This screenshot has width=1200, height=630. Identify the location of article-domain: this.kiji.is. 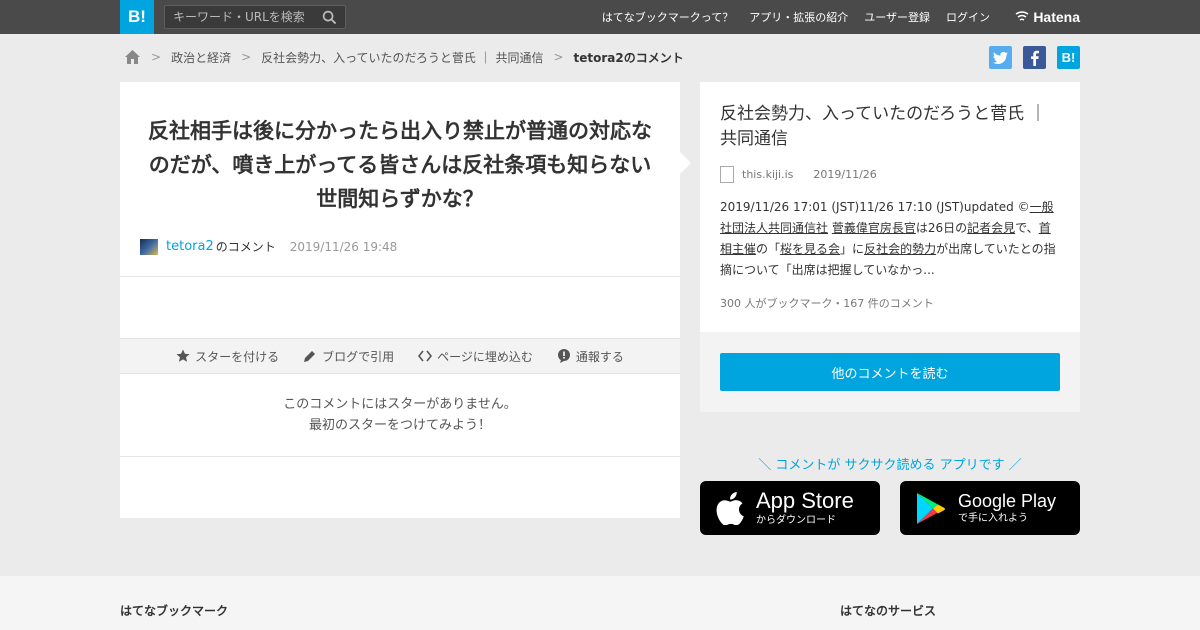
(767, 174).